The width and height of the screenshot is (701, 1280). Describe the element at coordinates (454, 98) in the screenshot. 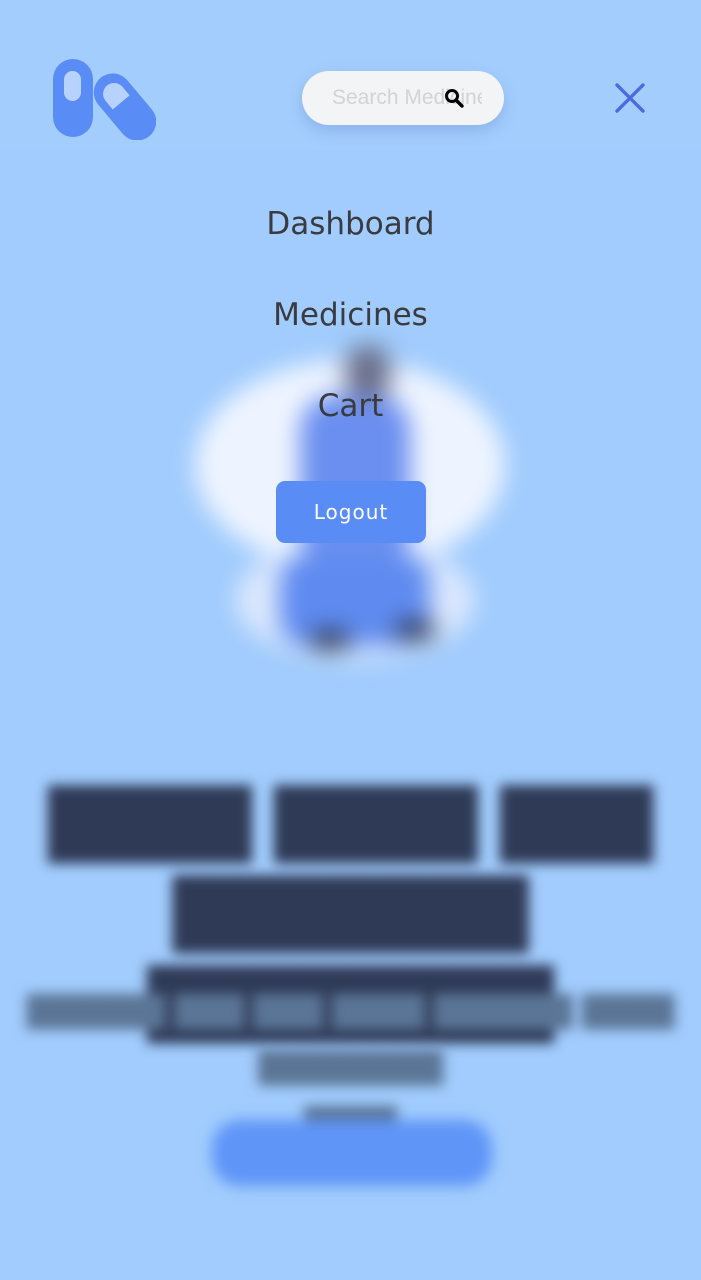

I see `search-icon` at that location.